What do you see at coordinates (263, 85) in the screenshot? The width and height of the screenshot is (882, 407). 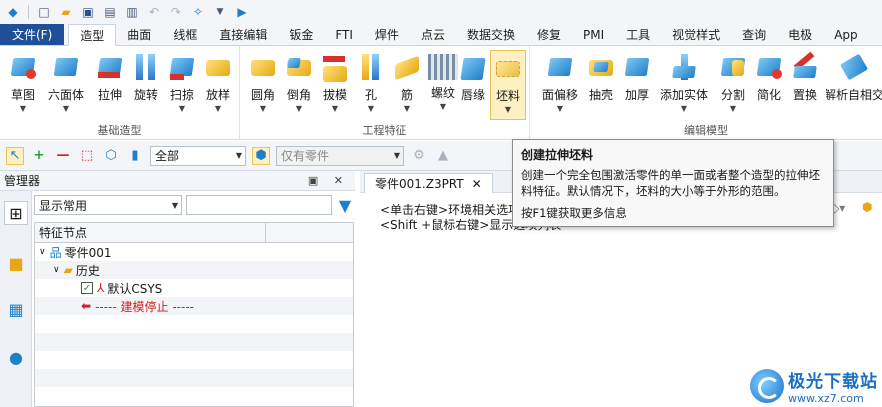 I see `fillet-button: 圆角 ▼` at bounding box center [263, 85].